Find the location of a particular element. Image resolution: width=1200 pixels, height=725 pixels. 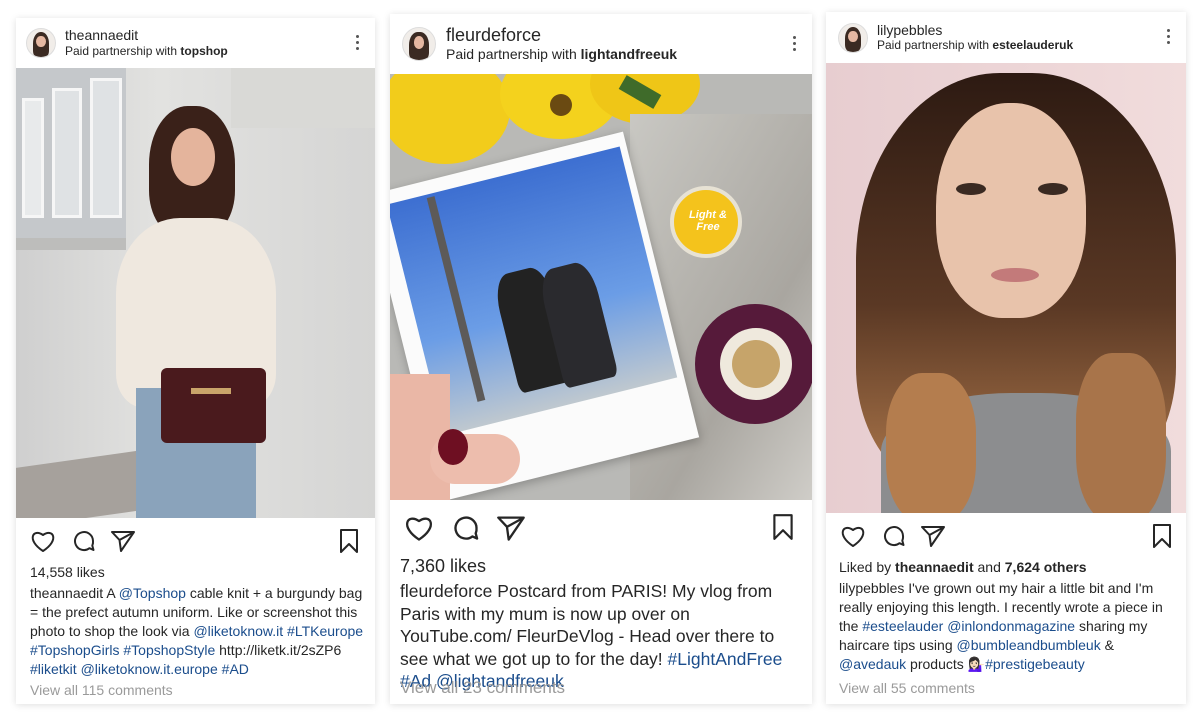

view-all-comments-link: View all 115 comments is located at coordinates (101, 690).